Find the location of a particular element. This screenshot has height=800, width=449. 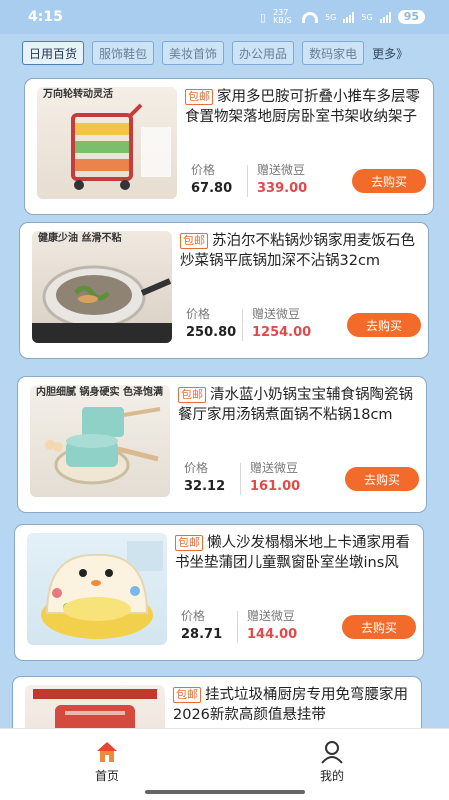

signal-1: 5G is located at coordinates (331, 17).